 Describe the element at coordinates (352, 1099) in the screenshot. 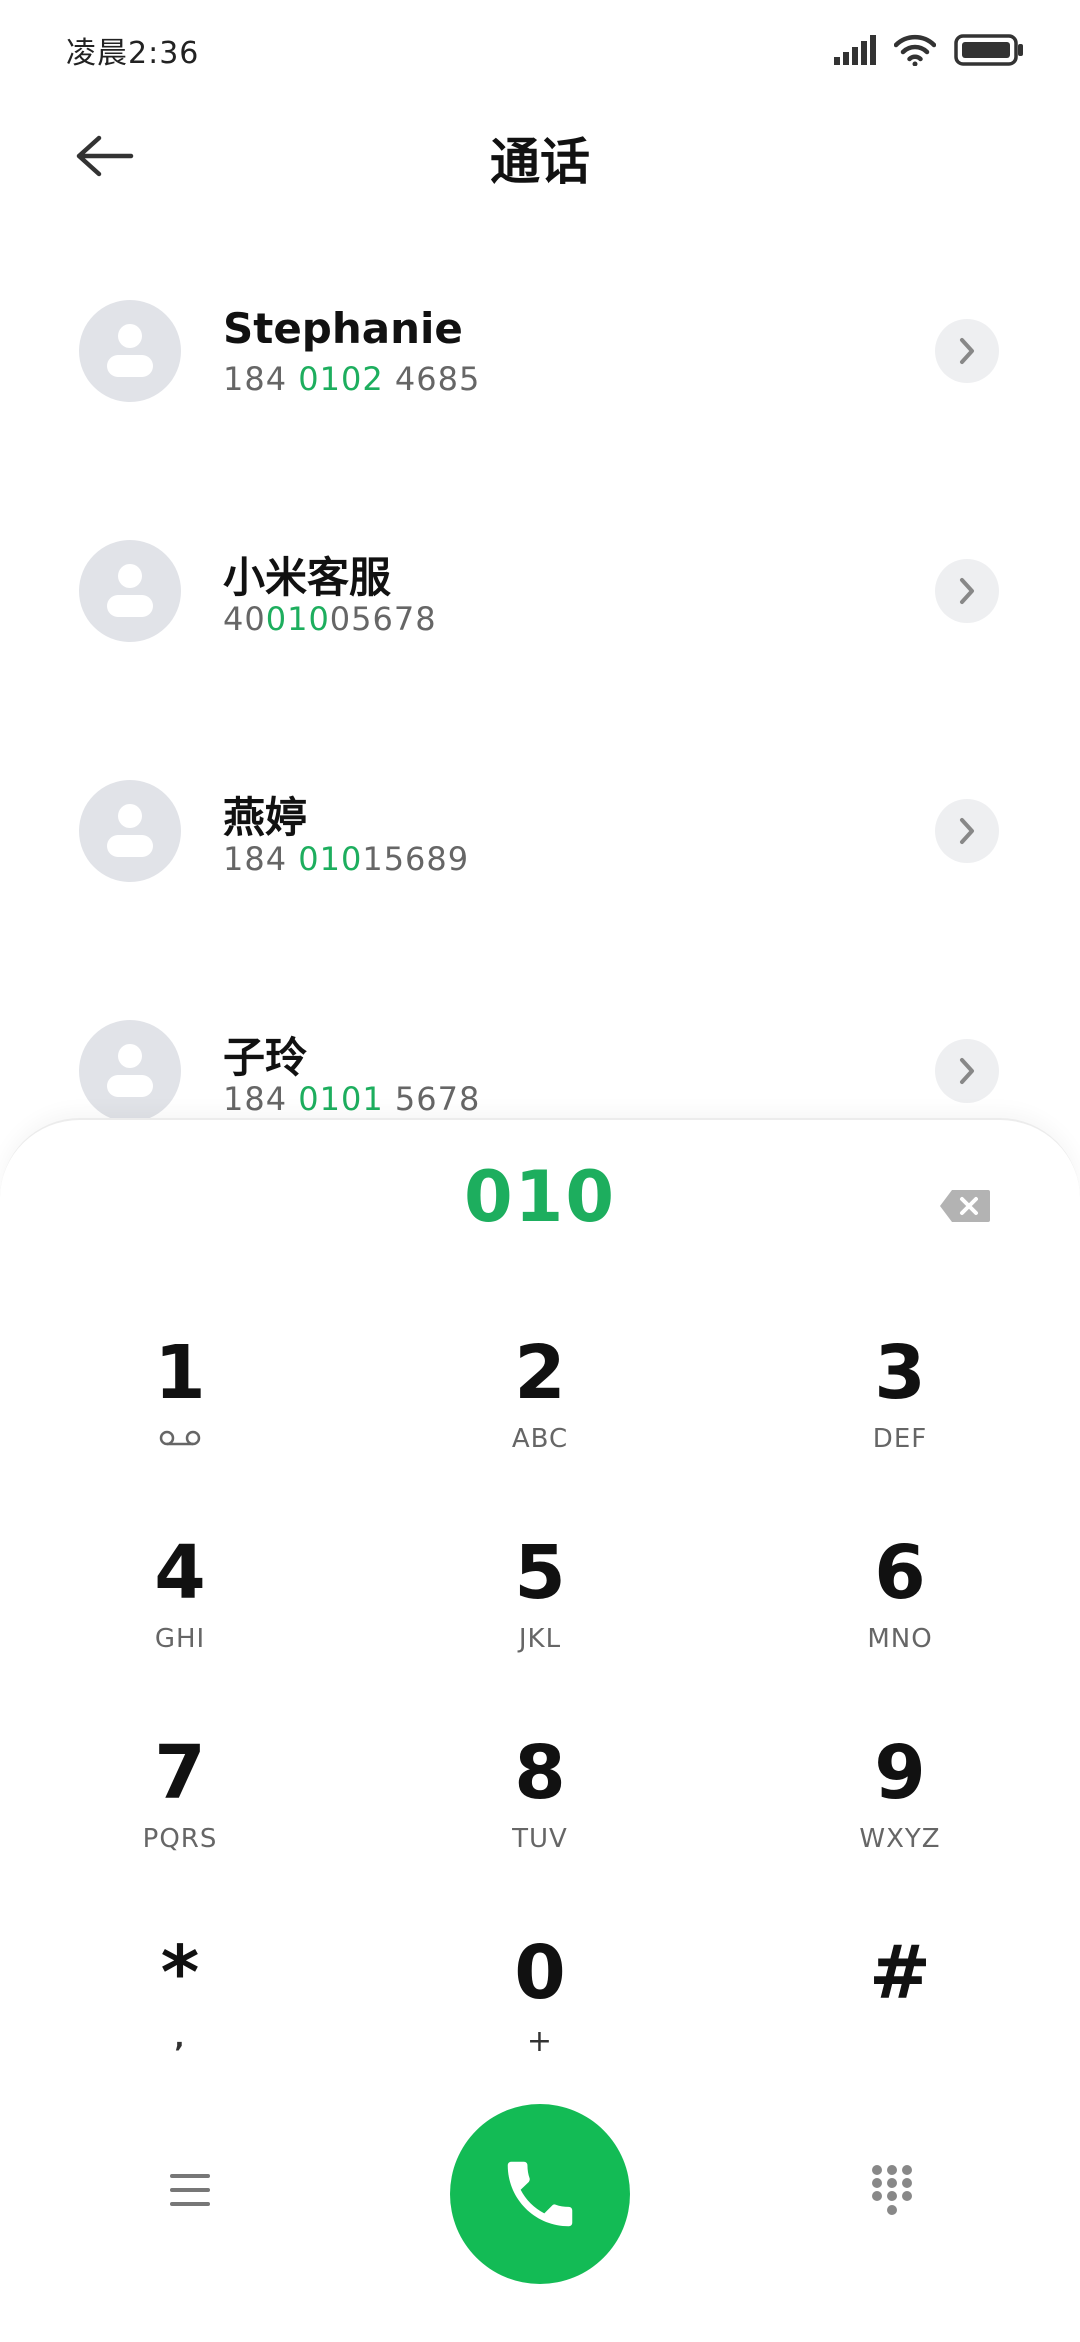

I see `contact-number: 184 0101 5678` at that location.